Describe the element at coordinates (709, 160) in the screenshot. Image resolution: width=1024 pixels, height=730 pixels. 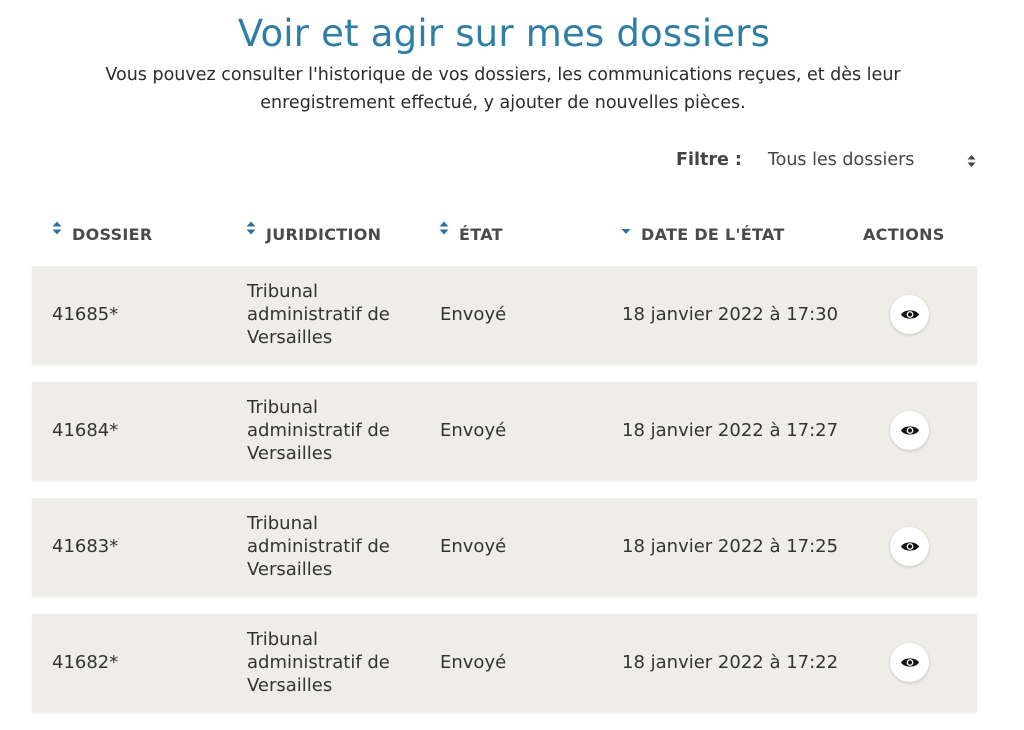
I see `filter-label: Filtre :` at that location.